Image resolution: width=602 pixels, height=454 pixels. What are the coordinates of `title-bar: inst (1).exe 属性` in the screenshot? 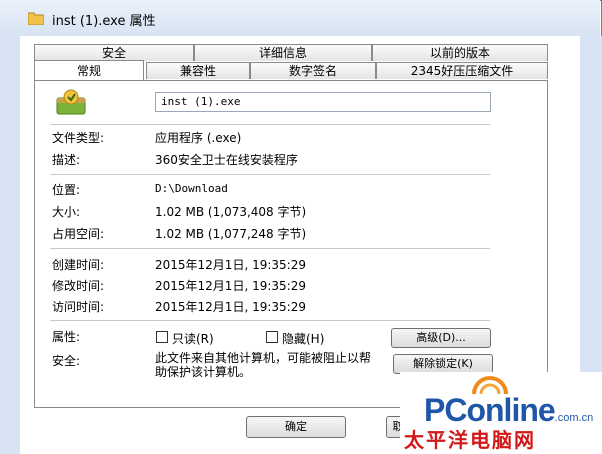 It's located at (300, 18).